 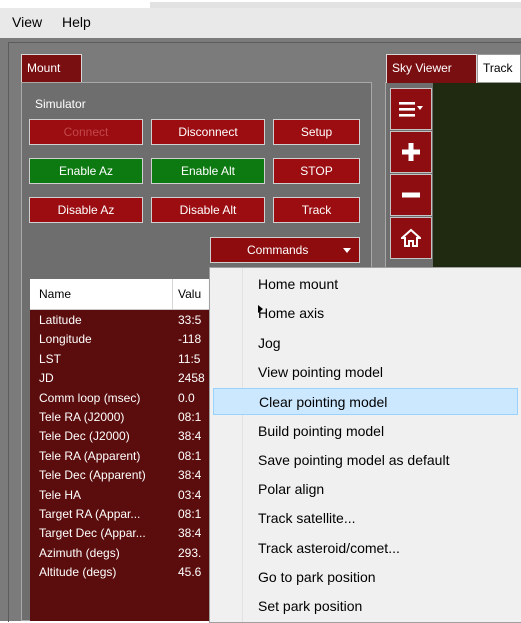 What do you see at coordinates (90, 397) in the screenshot?
I see `cell-name: Comm loop (msec)` at bounding box center [90, 397].